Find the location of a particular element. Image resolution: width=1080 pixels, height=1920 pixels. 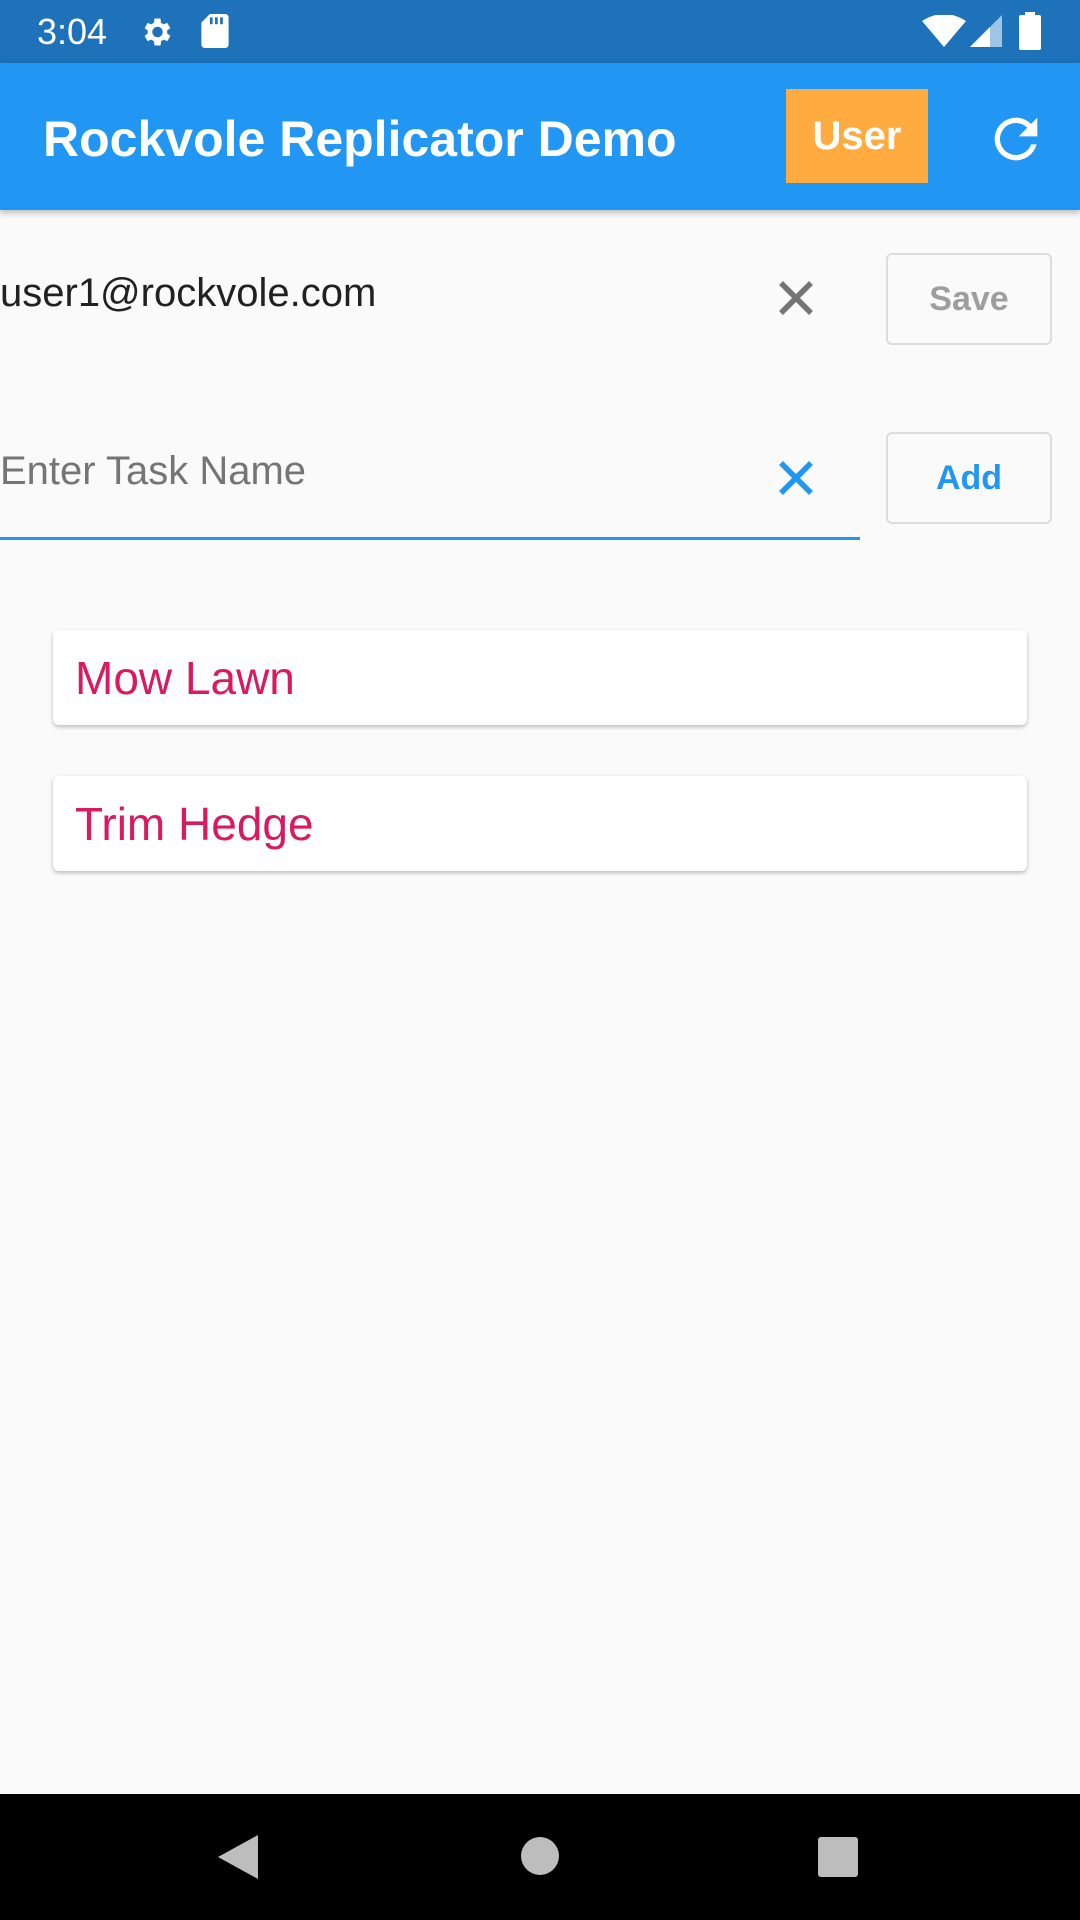

back-icon is located at coordinates (238, 1857).